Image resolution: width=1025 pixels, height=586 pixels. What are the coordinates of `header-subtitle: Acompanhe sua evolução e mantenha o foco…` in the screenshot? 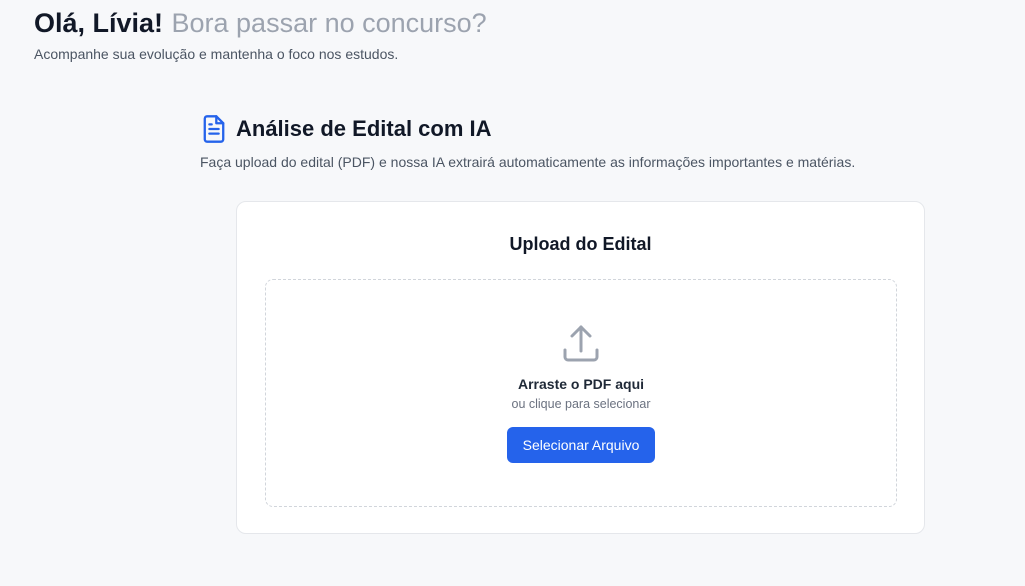 It's located at (216, 54).